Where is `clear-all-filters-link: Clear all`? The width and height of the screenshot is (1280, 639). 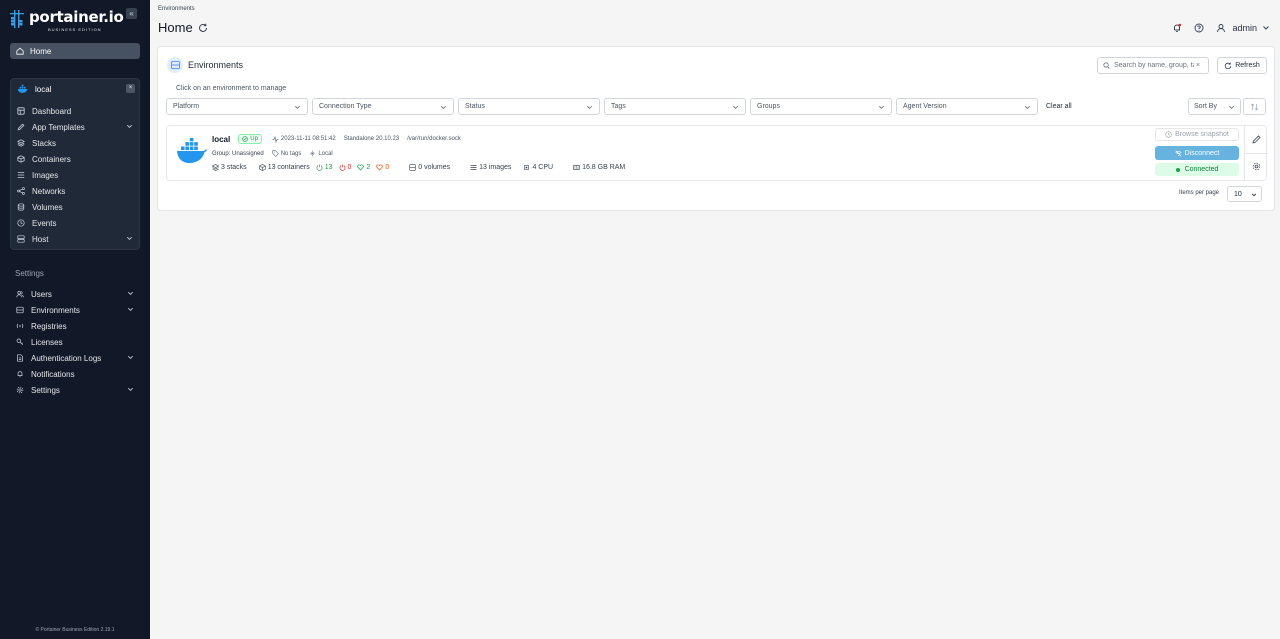 clear-all-filters-link: Clear all is located at coordinates (1059, 106).